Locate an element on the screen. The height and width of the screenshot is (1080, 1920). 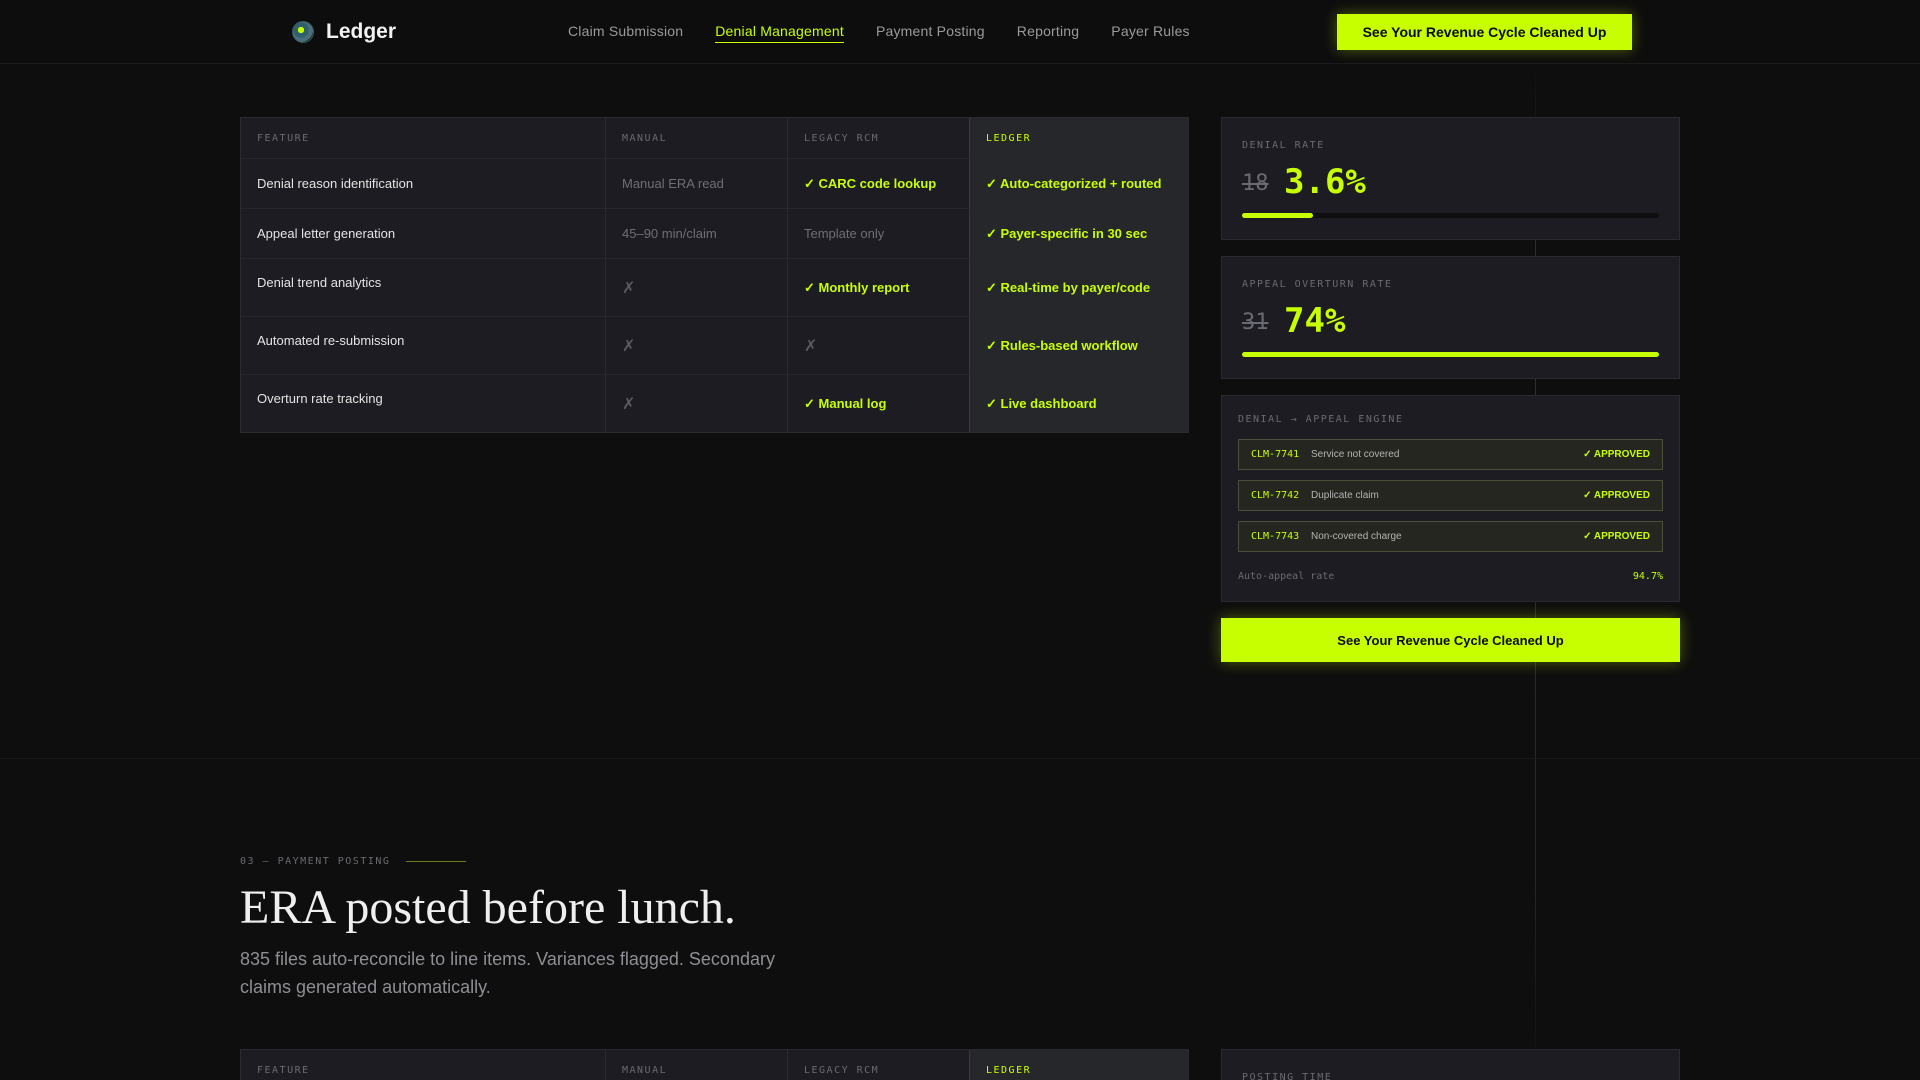
legacy-cell: ✓ CARC code lookup is located at coordinates (879, 183).